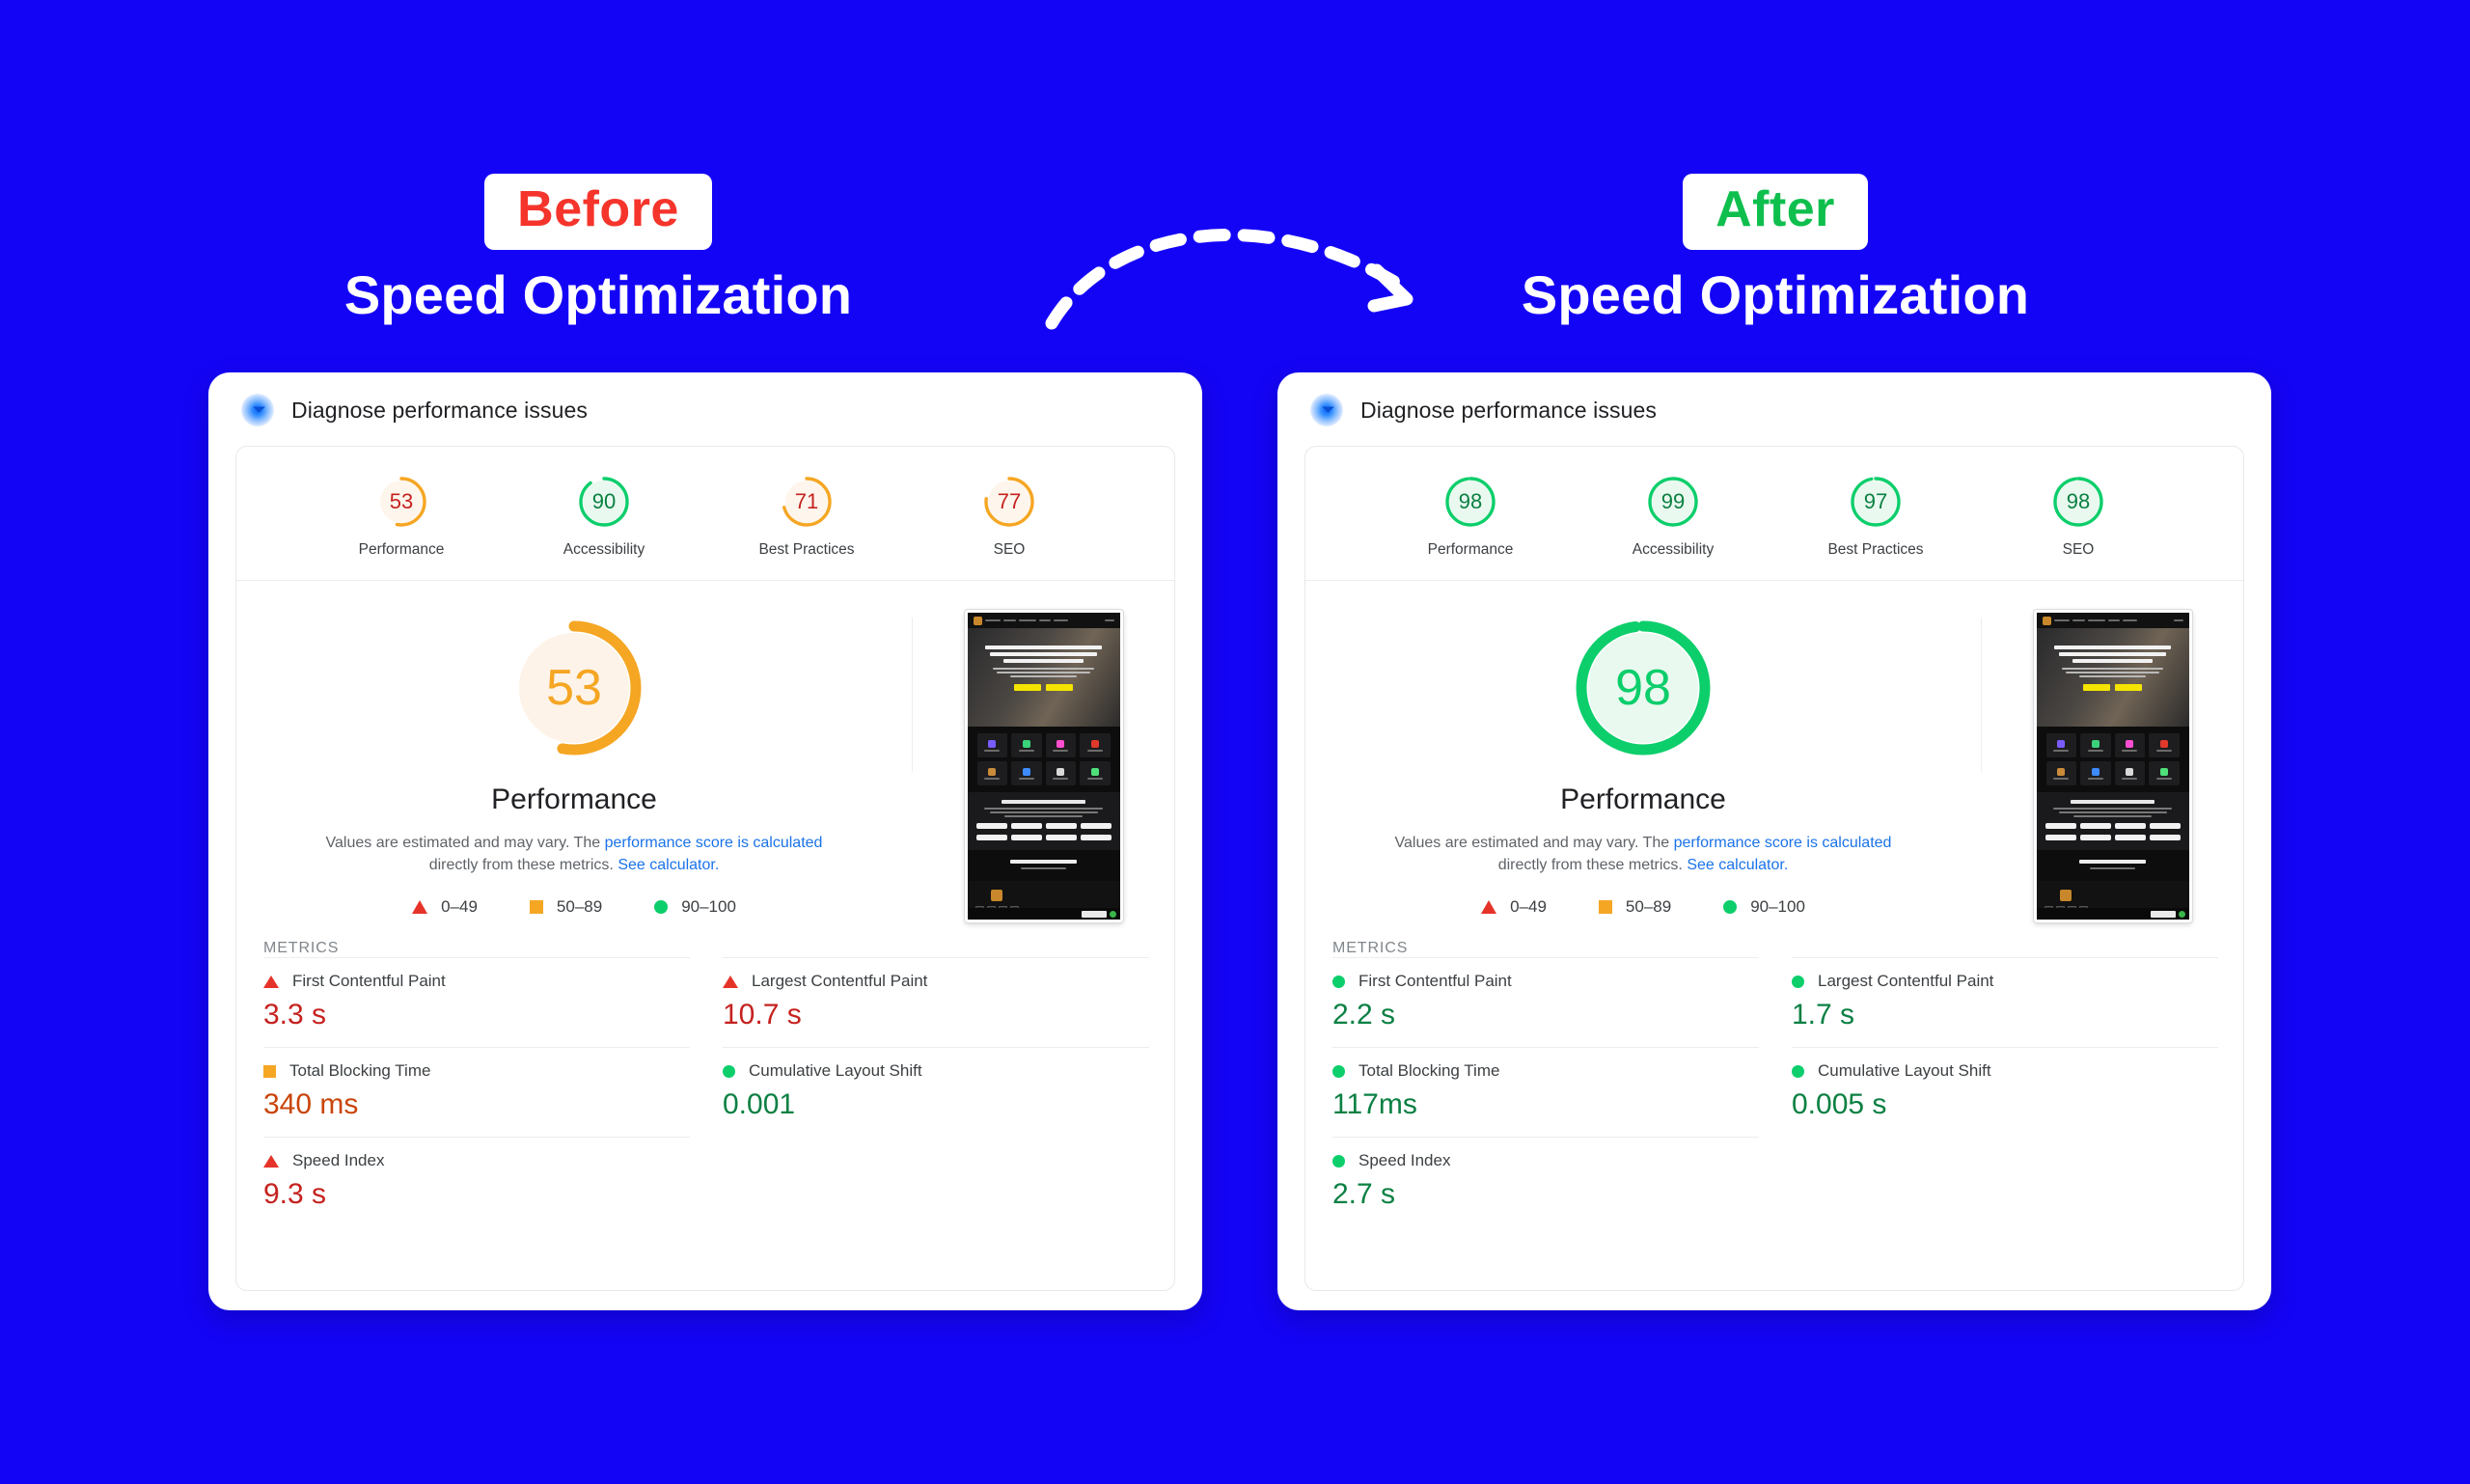 This screenshot has height=1484, width=2470. Describe the element at coordinates (1839, 1104) in the screenshot. I see `metric-value: 0.005 s` at that location.